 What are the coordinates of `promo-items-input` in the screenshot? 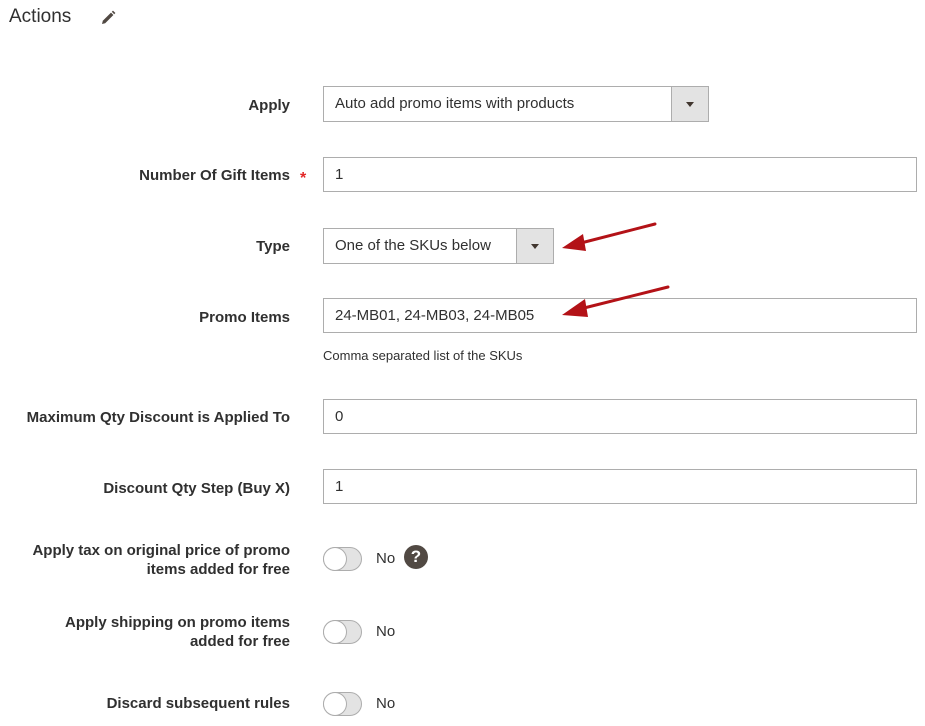 It's located at (620, 315).